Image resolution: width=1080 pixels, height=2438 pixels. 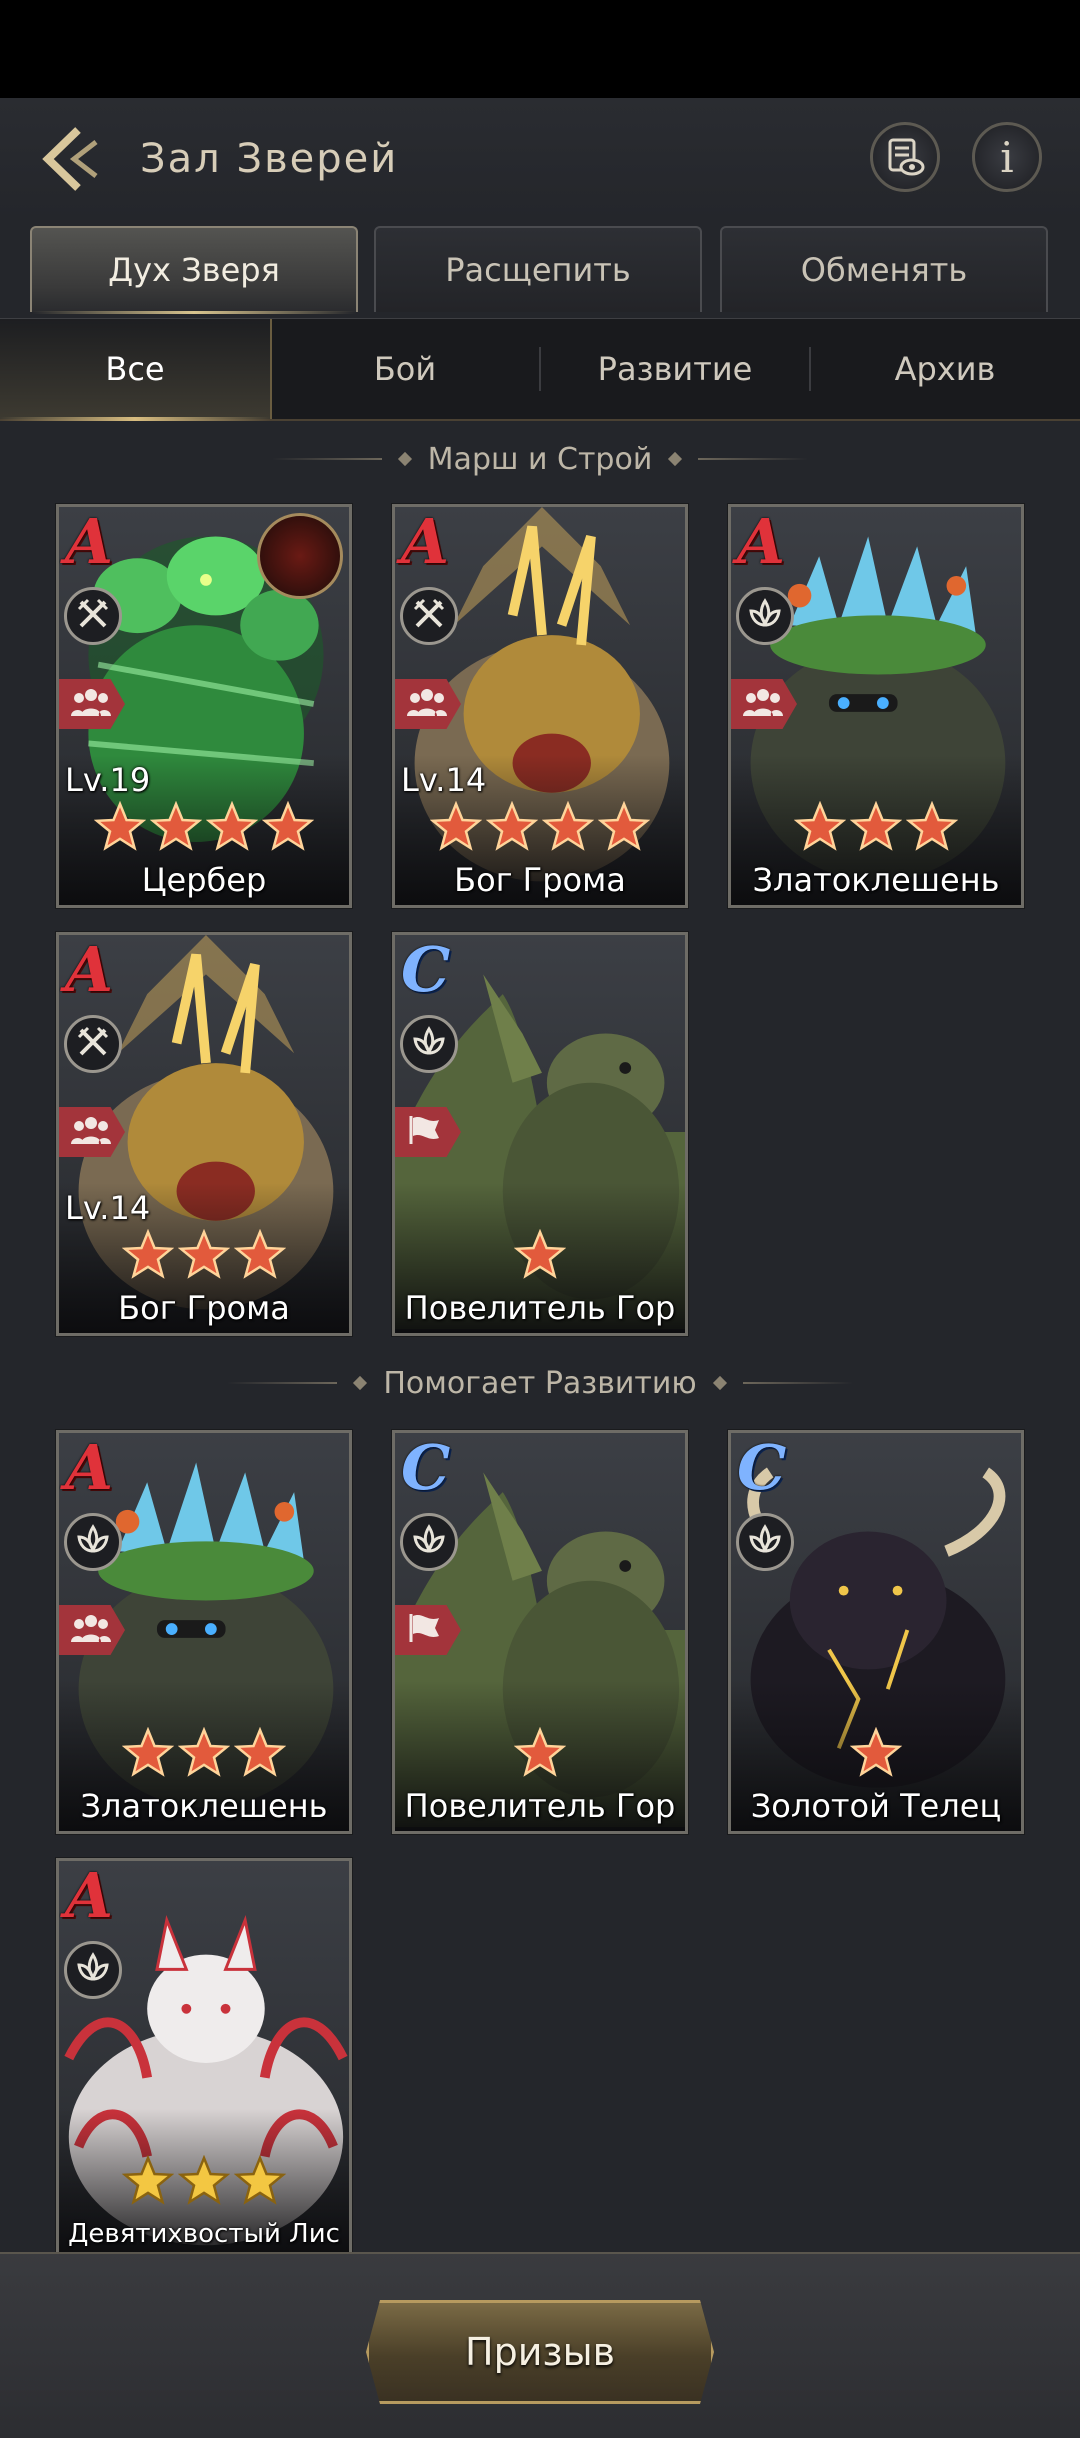 I want to click on section-header-development: Помогает Развитию, so click(x=540, y=1383).